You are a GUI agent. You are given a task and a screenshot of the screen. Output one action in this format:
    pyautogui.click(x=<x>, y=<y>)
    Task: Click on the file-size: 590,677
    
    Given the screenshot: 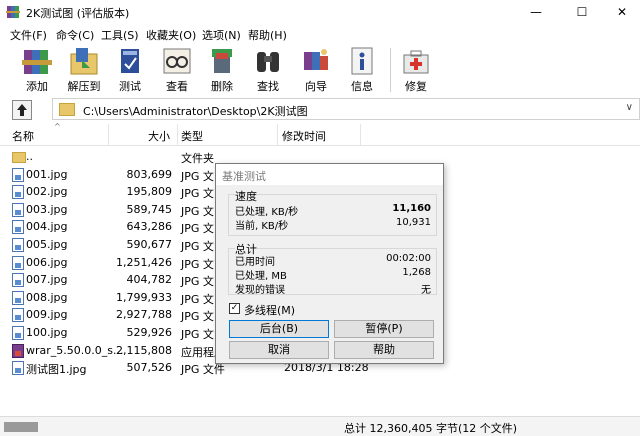 What is the action you would take?
    pyautogui.click(x=149, y=244)
    